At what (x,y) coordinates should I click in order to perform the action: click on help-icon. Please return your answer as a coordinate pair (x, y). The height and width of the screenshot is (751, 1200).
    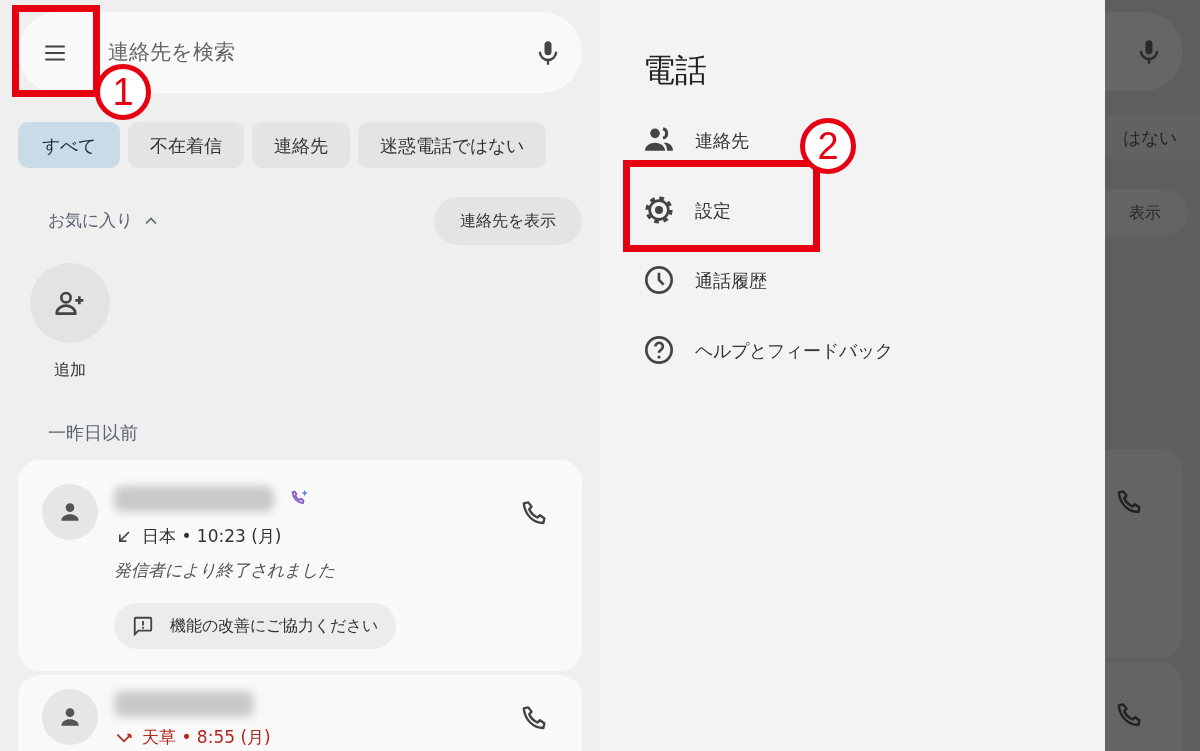
    Looking at the image, I should click on (659, 350).